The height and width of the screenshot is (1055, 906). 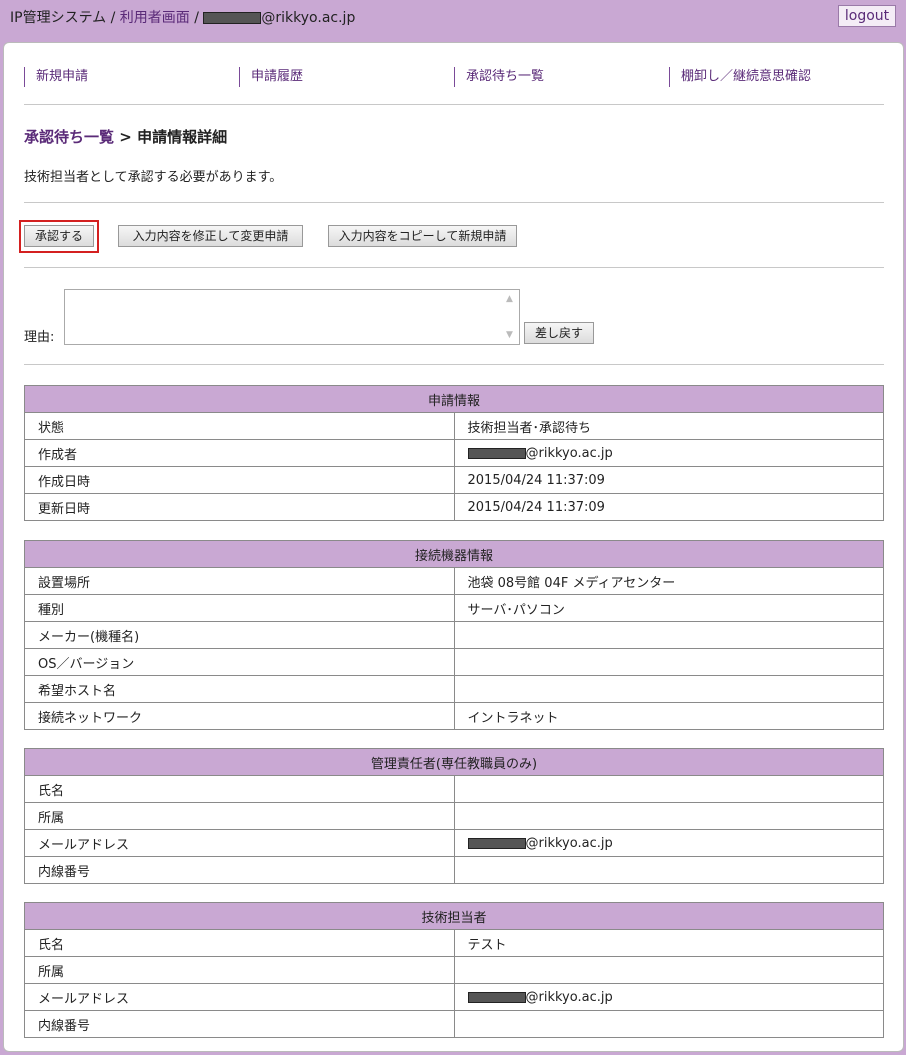 What do you see at coordinates (182, 137) in the screenshot?
I see `page-title-text: 申請情報詳細` at bounding box center [182, 137].